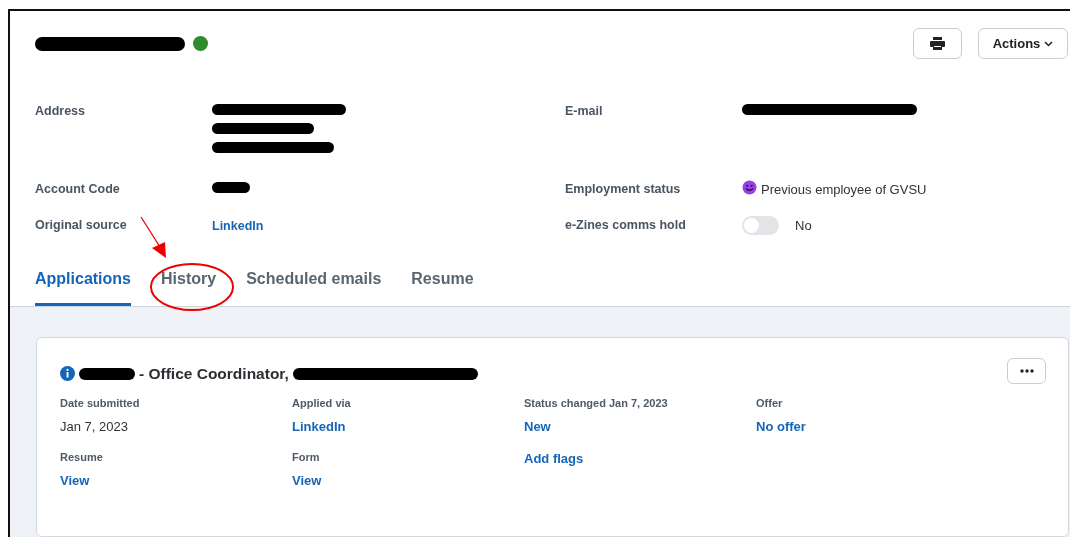  Describe the element at coordinates (770, 404) in the screenshot. I see `field-label: Offer` at that location.